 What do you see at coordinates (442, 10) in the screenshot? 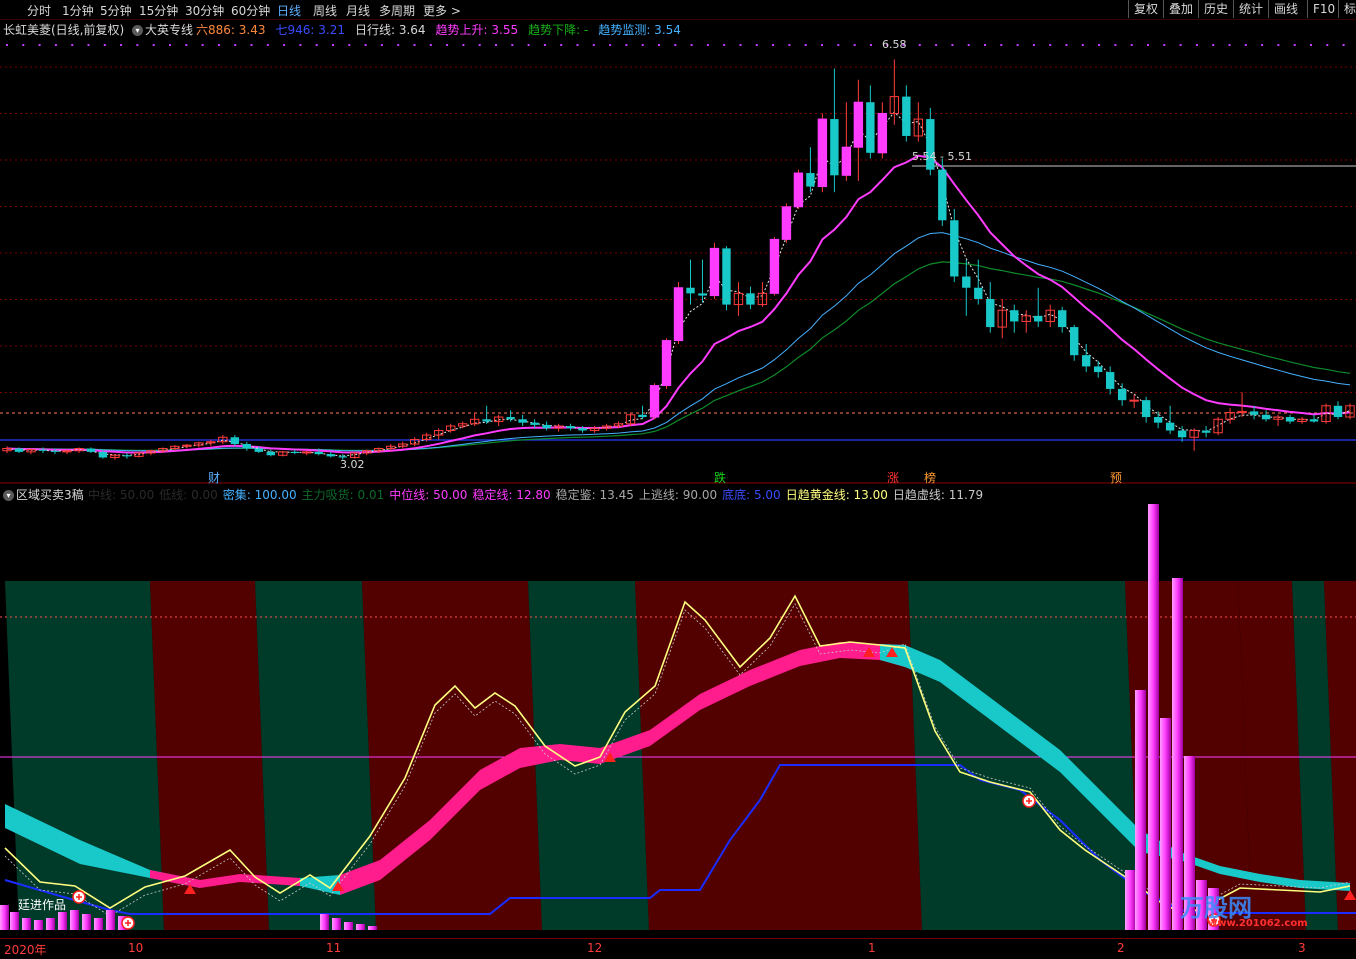
I see `tab-10: 更多 >` at bounding box center [442, 10].